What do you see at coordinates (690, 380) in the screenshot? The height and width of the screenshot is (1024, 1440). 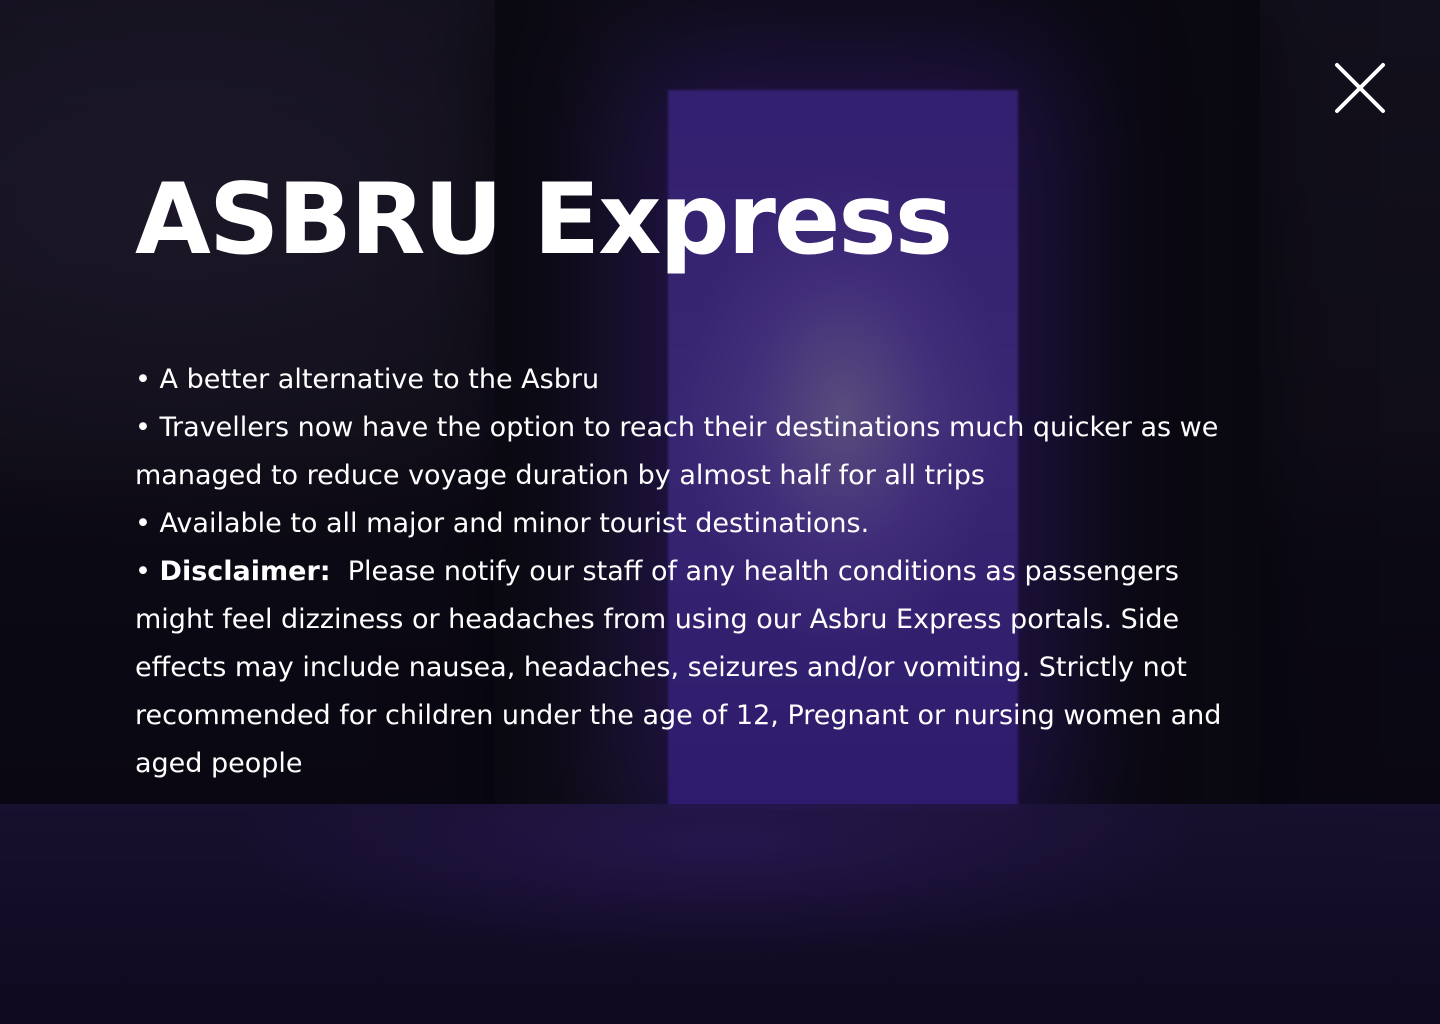 I see `list-item: • A better alternative to the Asbru` at bounding box center [690, 380].